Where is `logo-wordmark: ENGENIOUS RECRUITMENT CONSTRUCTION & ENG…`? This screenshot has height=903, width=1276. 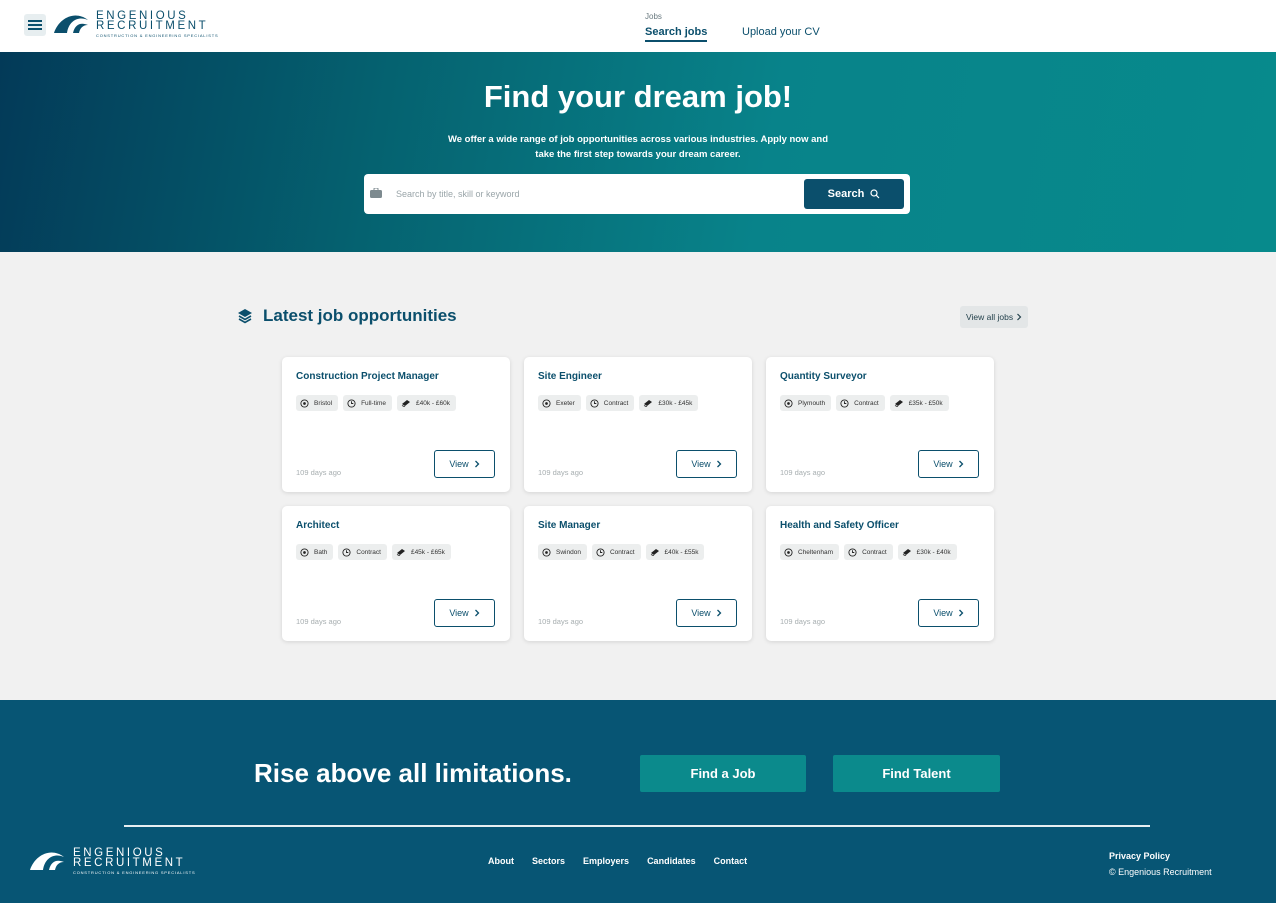 logo-wordmark: ENGENIOUS RECRUITMENT CONSTRUCTION & ENG… is located at coordinates (157, 24).